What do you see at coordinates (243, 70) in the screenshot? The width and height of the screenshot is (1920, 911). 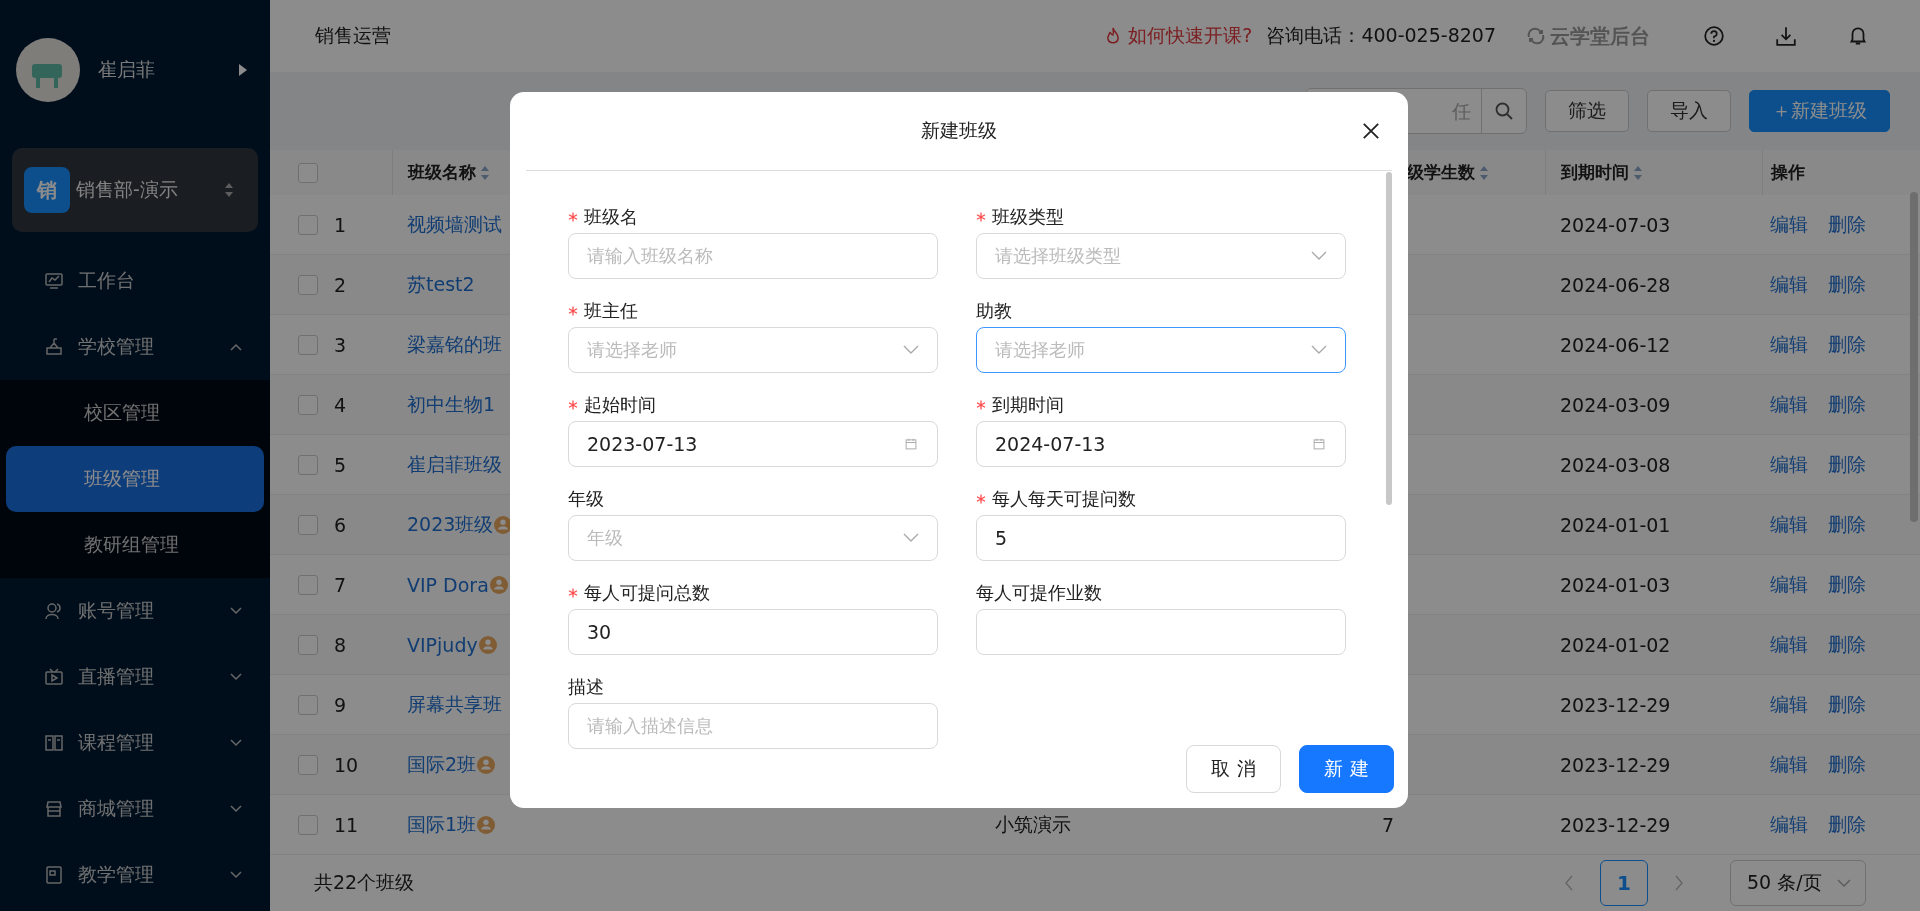 I see `caret-icon` at bounding box center [243, 70].